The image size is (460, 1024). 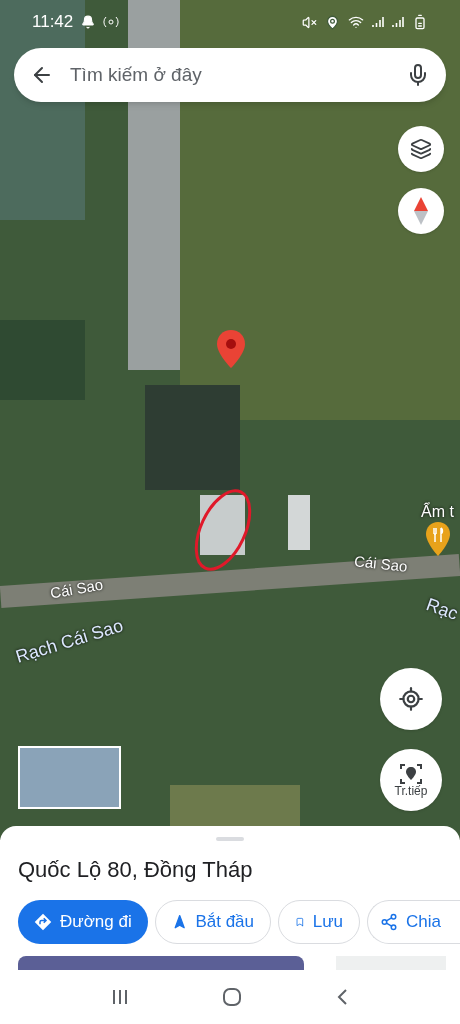 What do you see at coordinates (231, 349) in the screenshot?
I see `map-pin-icon` at bounding box center [231, 349].